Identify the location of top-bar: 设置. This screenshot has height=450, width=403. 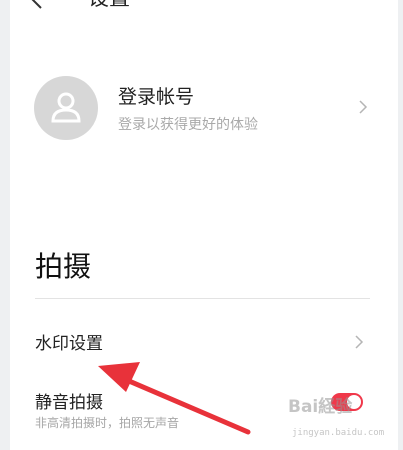
(204, 10).